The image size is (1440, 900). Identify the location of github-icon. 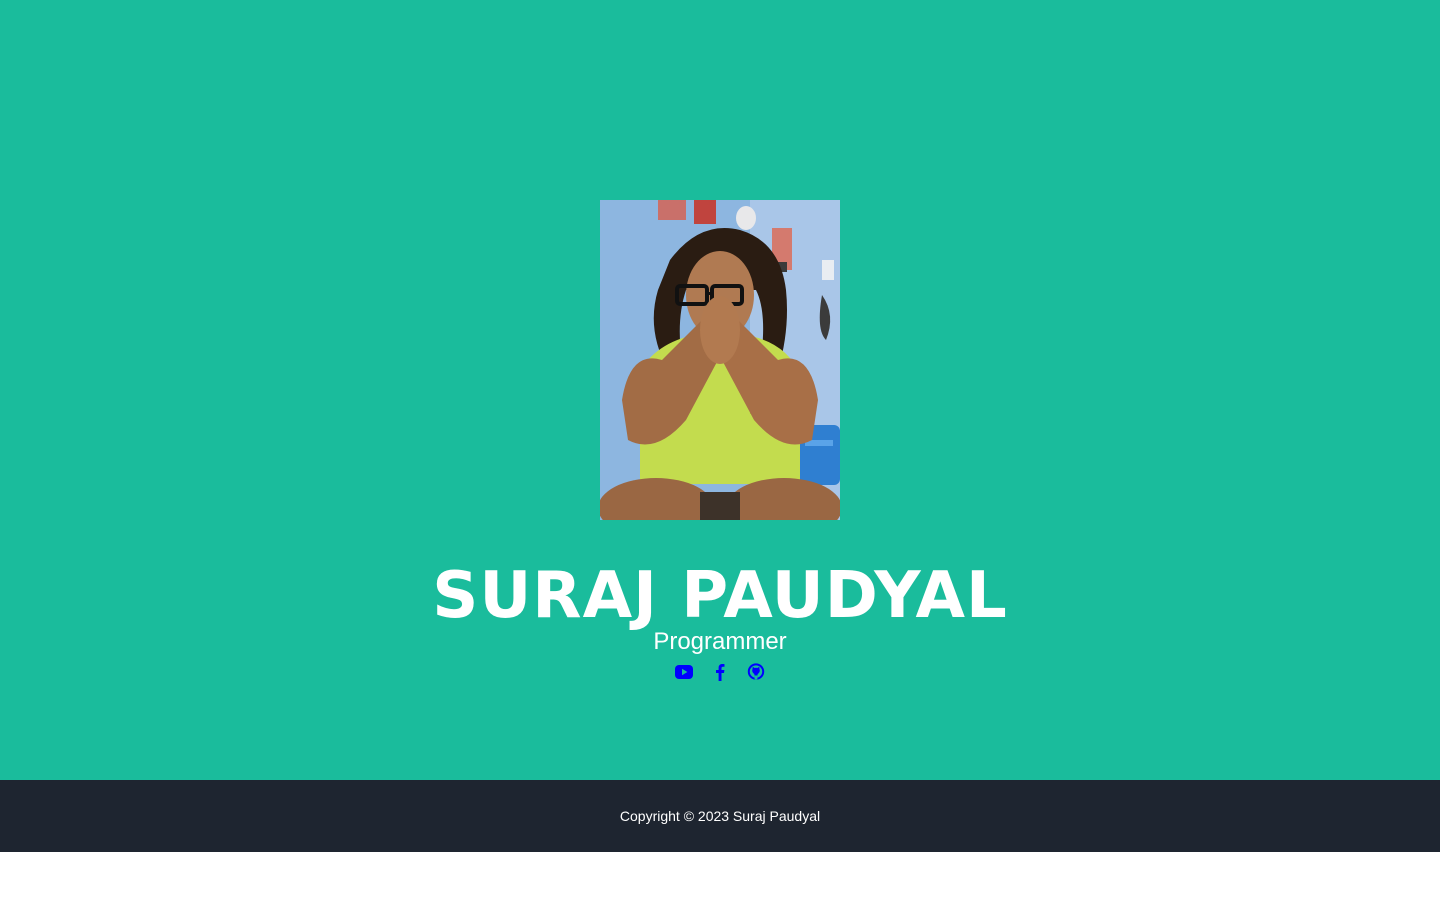
(756, 671).